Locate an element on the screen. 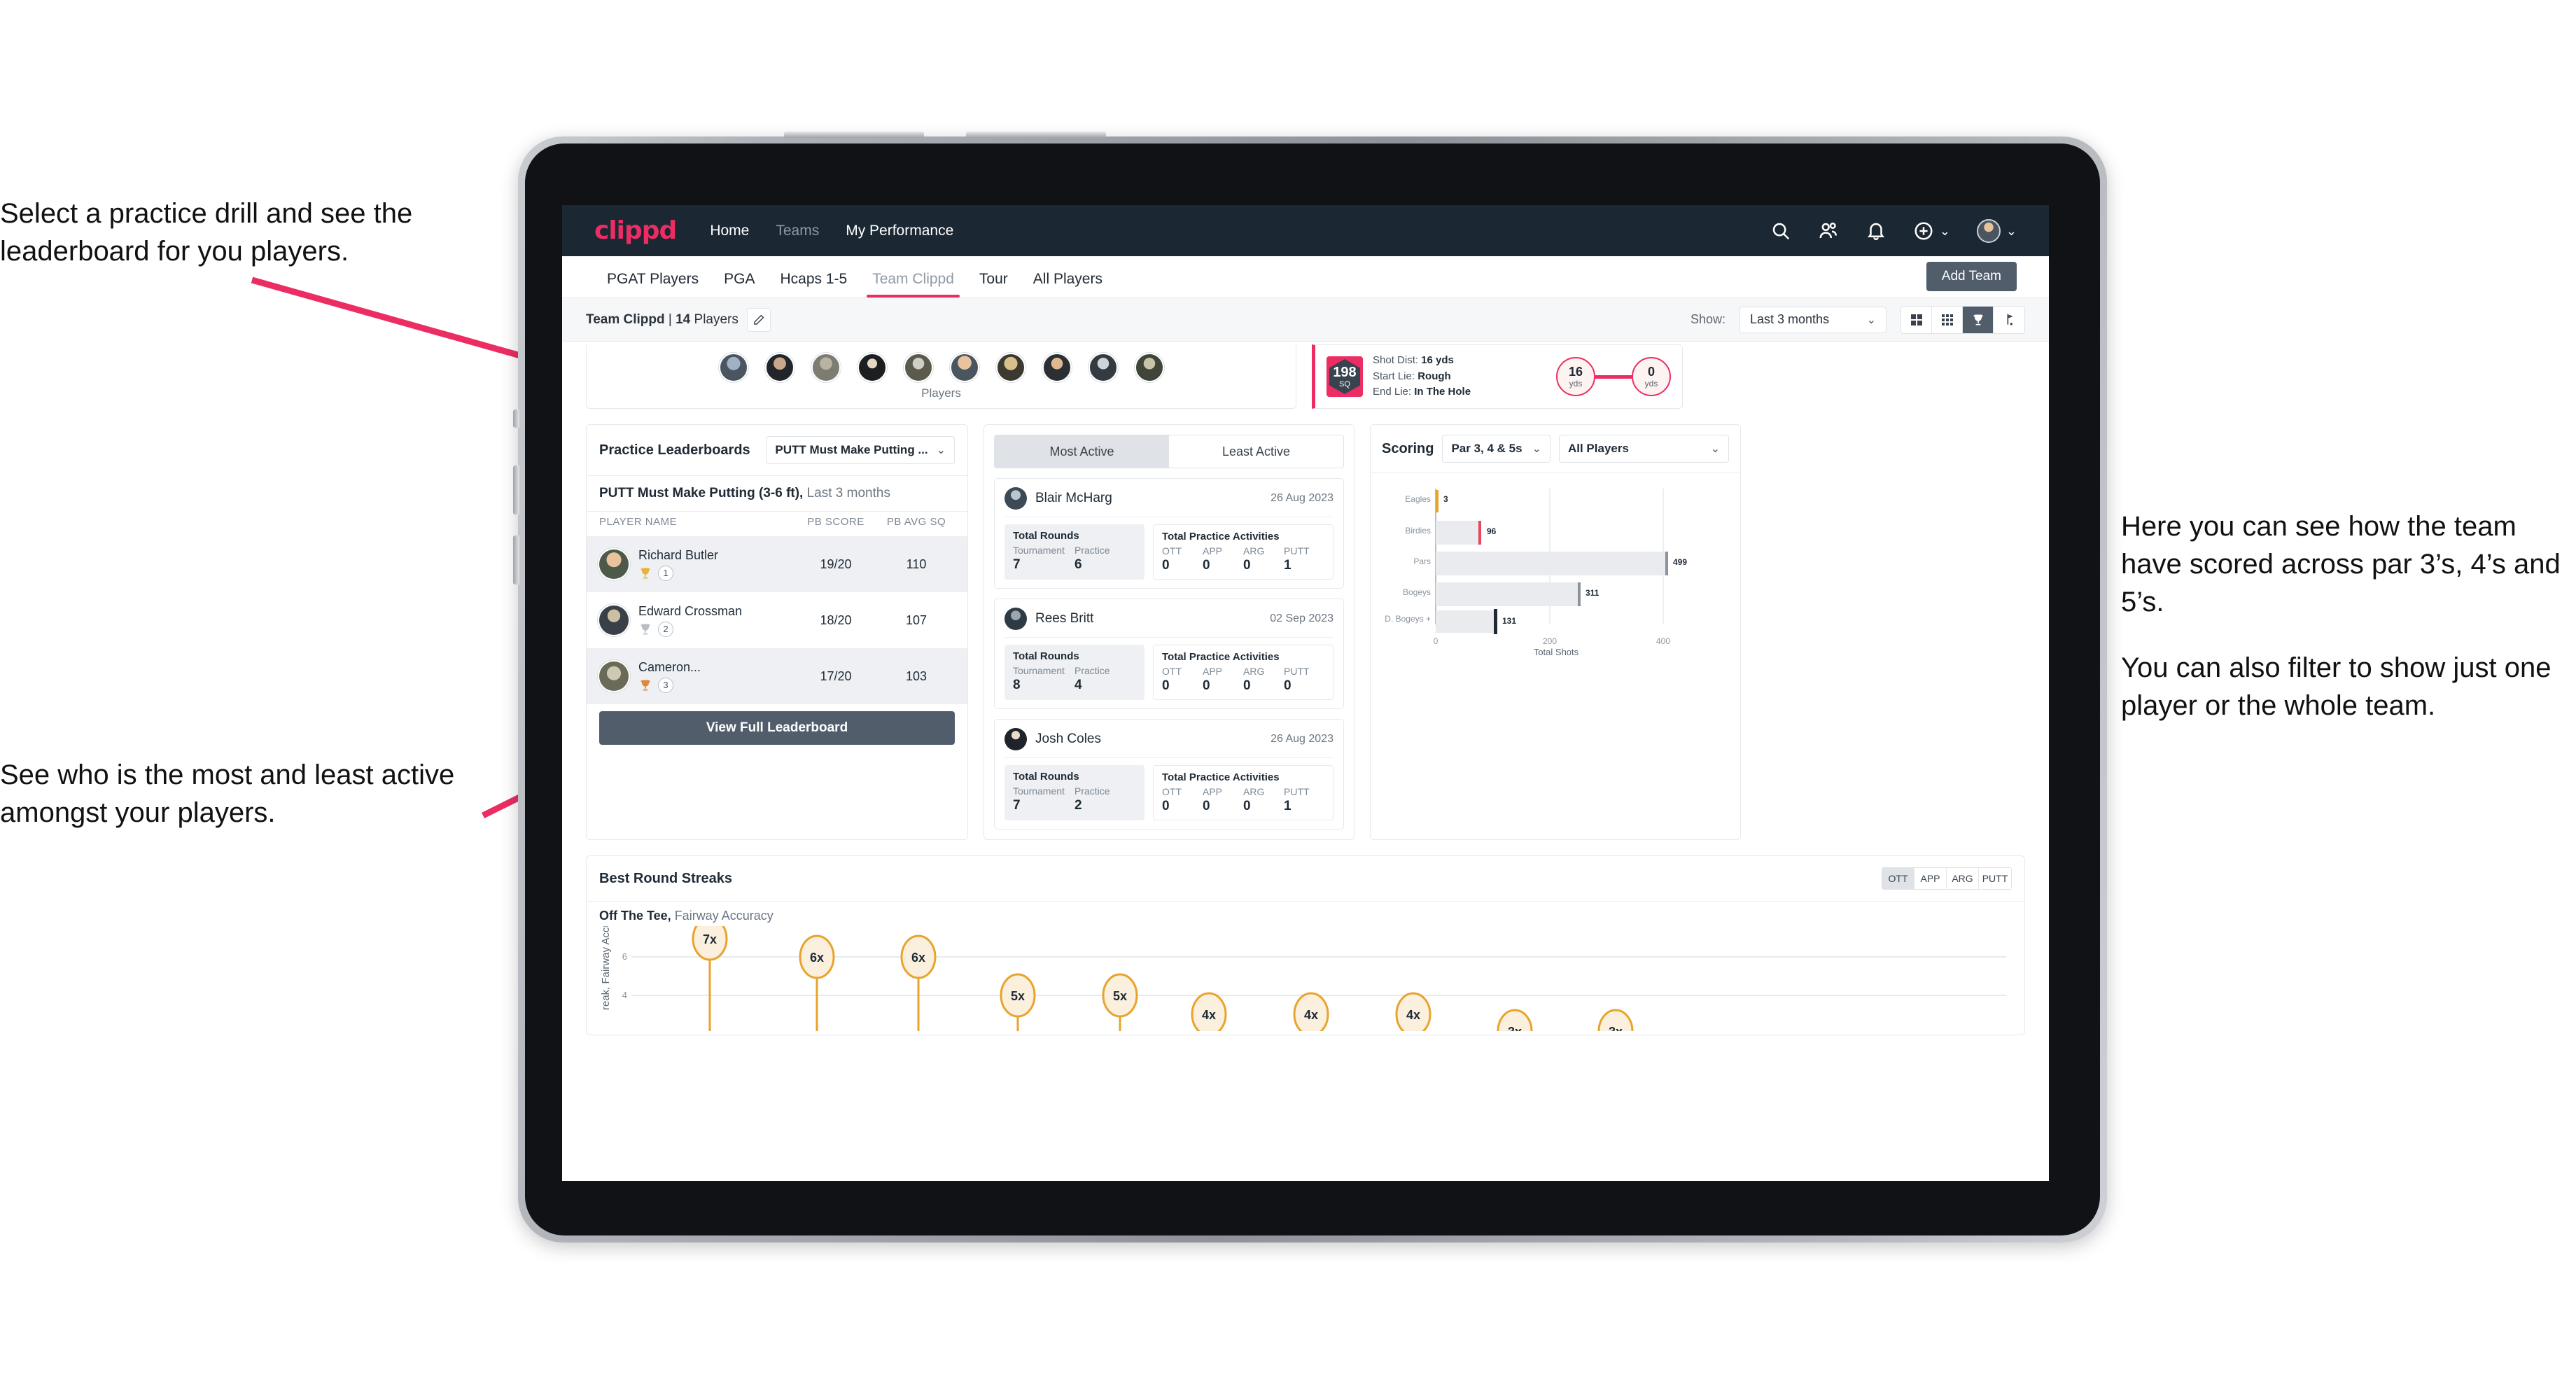 The width and height of the screenshot is (2576, 1386). end-lie-value: In The Hole is located at coordinates (1442, 392).